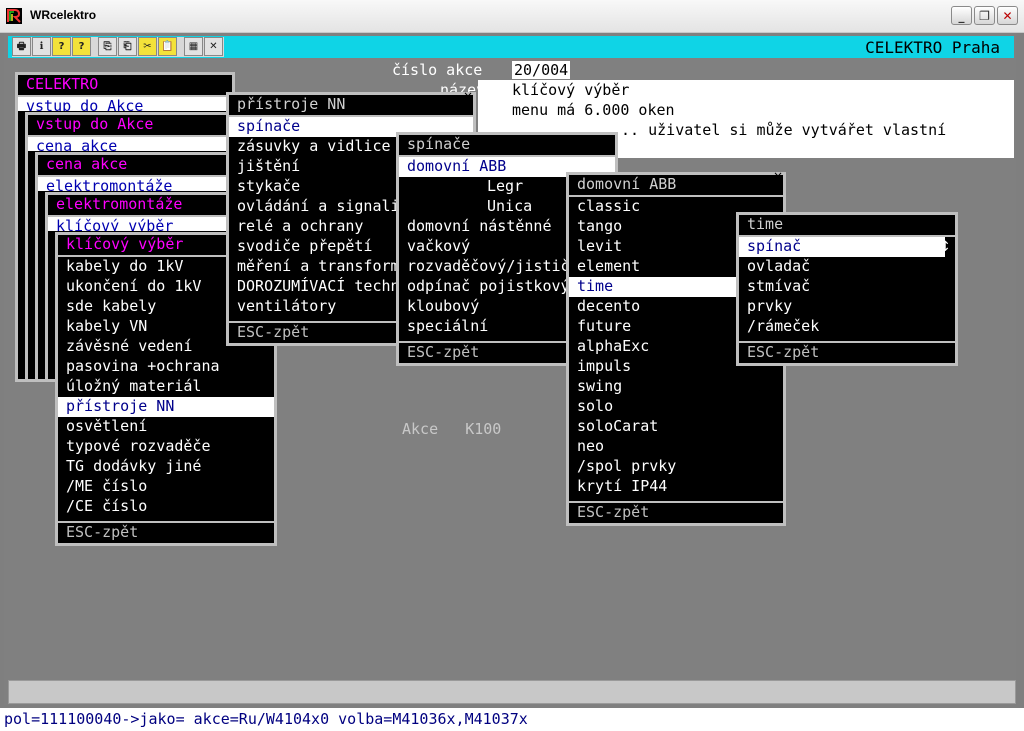 The height and width of the screenshot is (731, 1024). Describe the element at coordinates (512, 16) in the screenshot. I see `title-bar: WRcelektro _ ❐ ✕` at that location.